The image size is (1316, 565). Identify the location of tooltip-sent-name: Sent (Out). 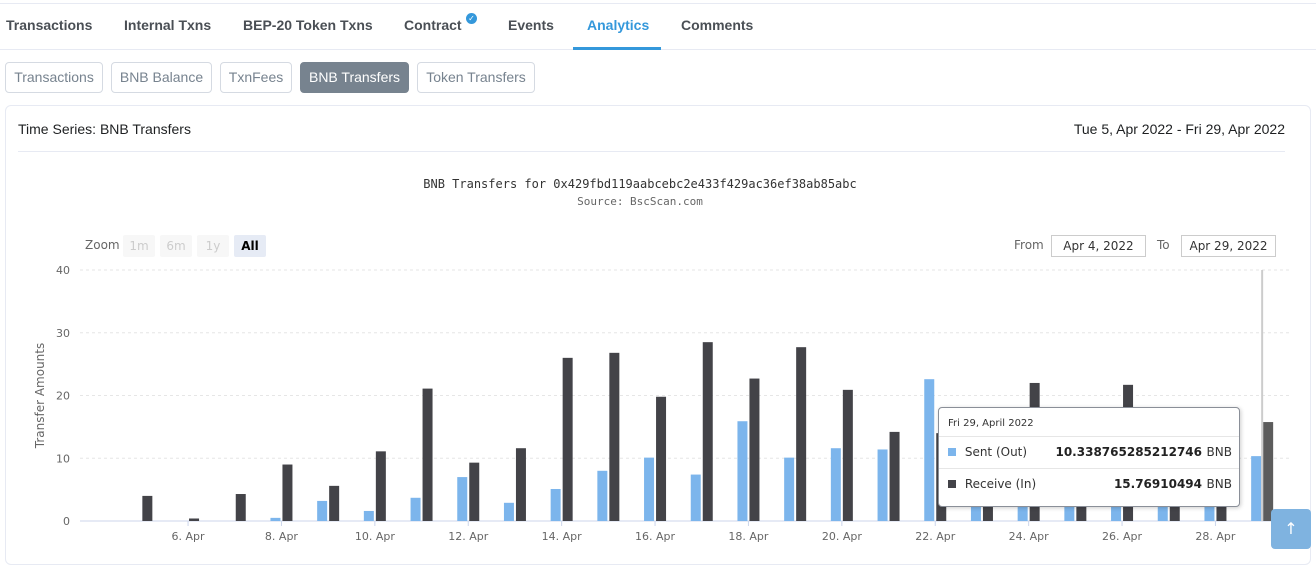
(996, 452).